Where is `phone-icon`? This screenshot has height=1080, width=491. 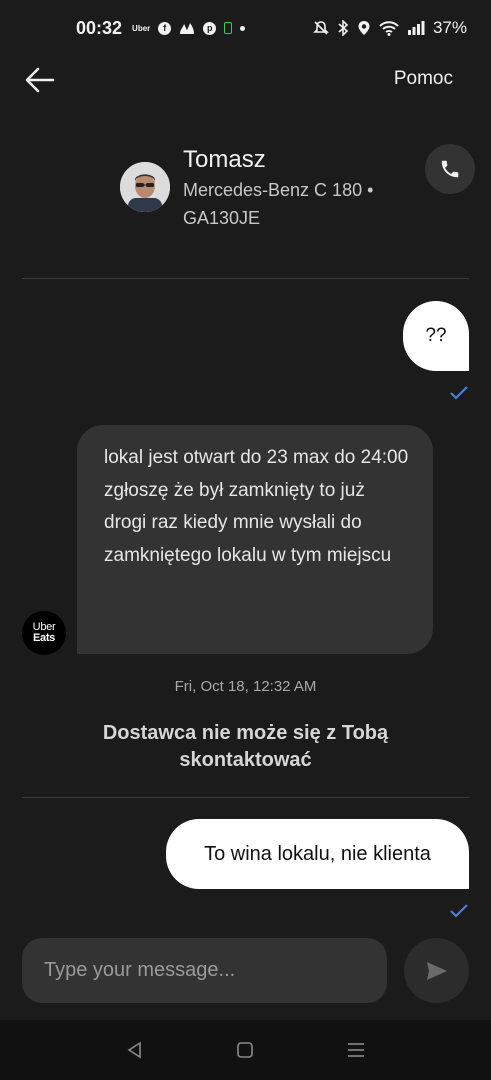 phone-icon is located at coordinates (450, 169).